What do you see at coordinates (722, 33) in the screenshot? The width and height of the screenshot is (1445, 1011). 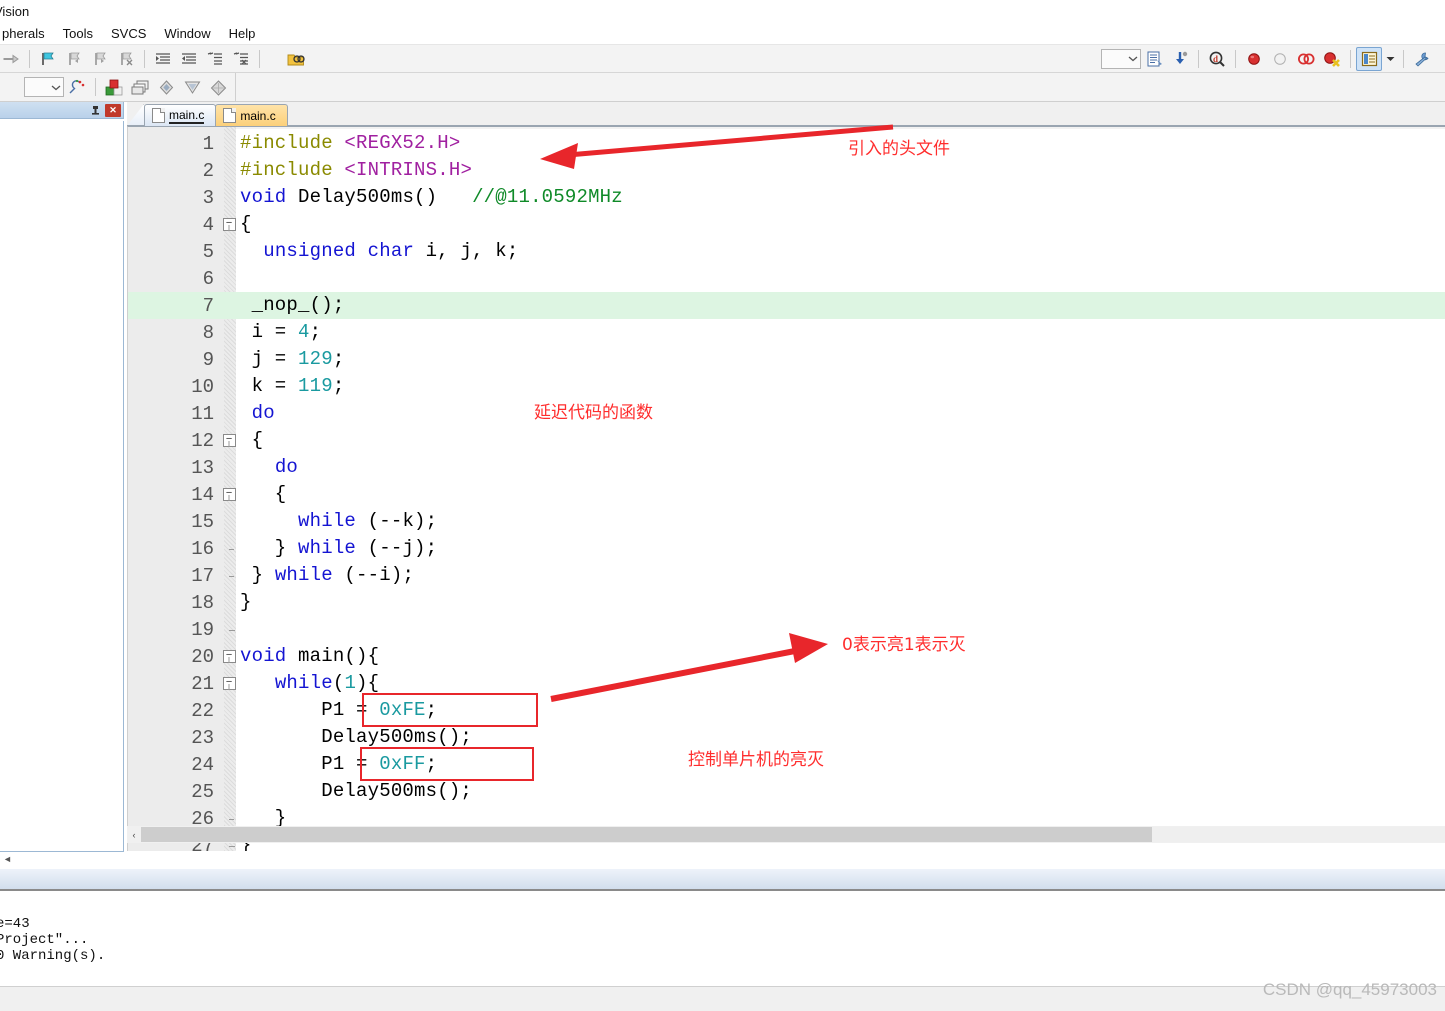 I see `menu-bar: pherals Tools SVCS Window Help` at bounding box center [722, 33].